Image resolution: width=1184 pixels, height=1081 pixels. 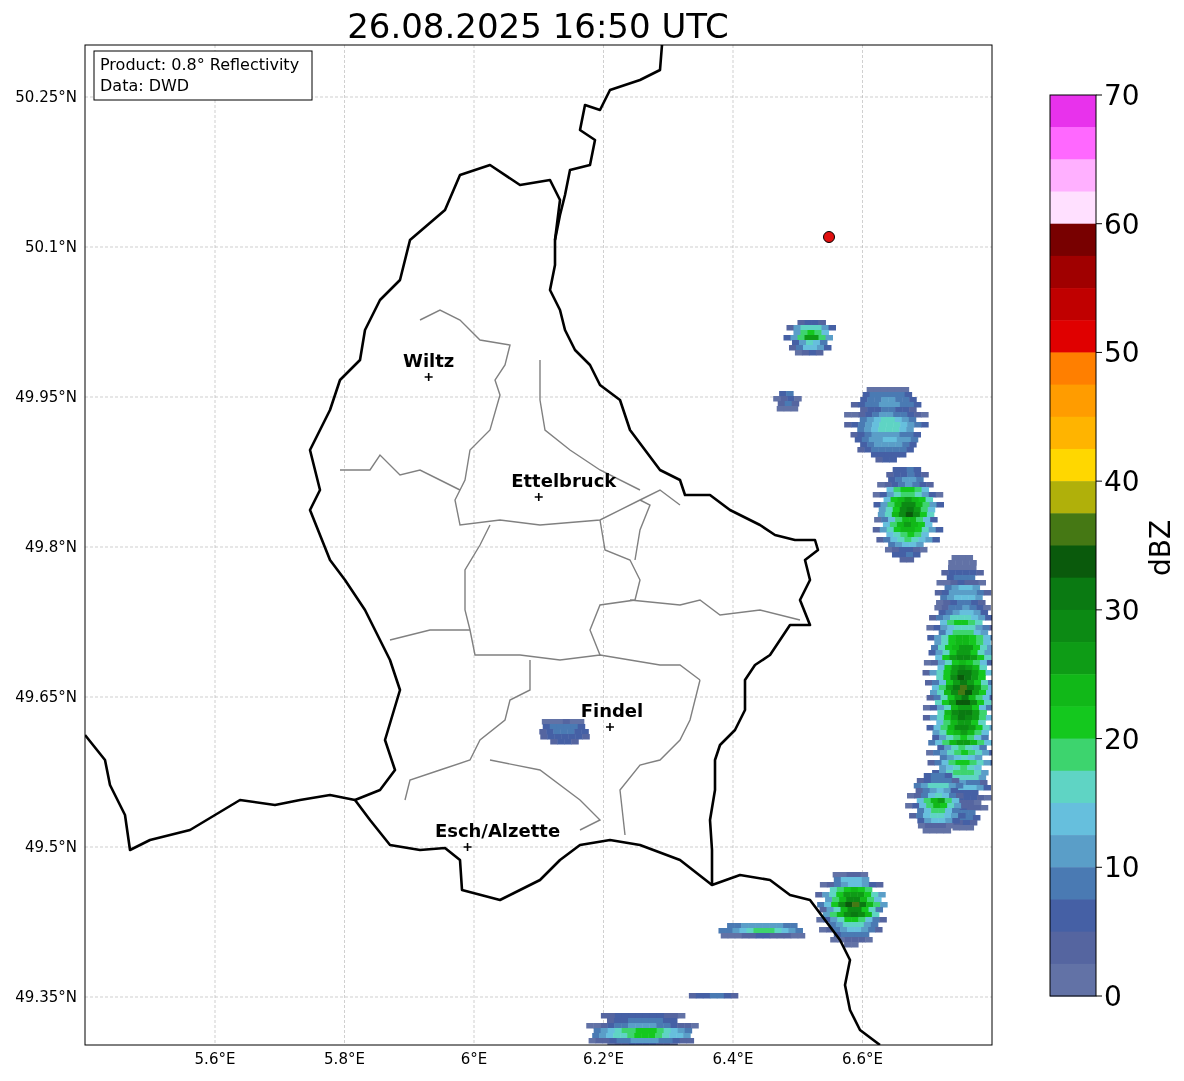 What do you see at coordinates (829, 237) in the screenshot?
I see `radar-site-marker` at bounding box center [829, 237].